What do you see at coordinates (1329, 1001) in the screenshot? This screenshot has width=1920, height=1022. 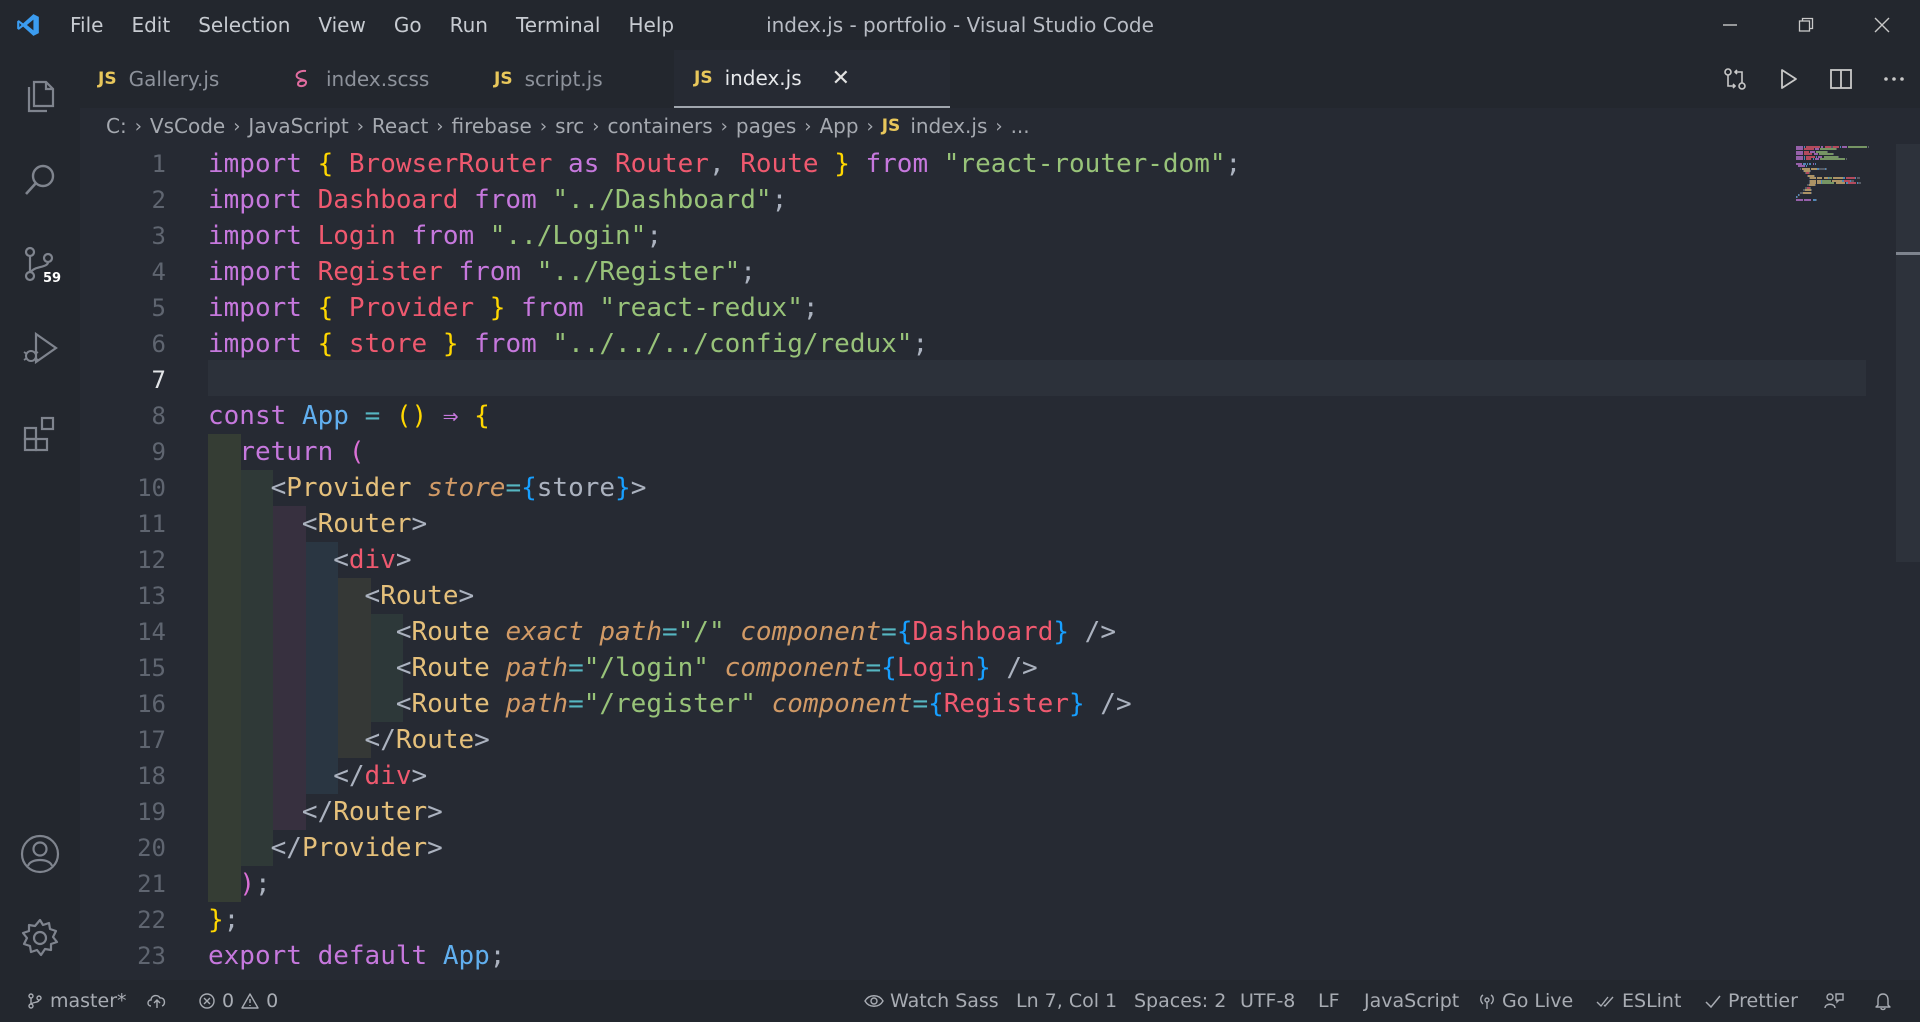 I see `end-of-line: LF` at bounding box center [1329, 1001].